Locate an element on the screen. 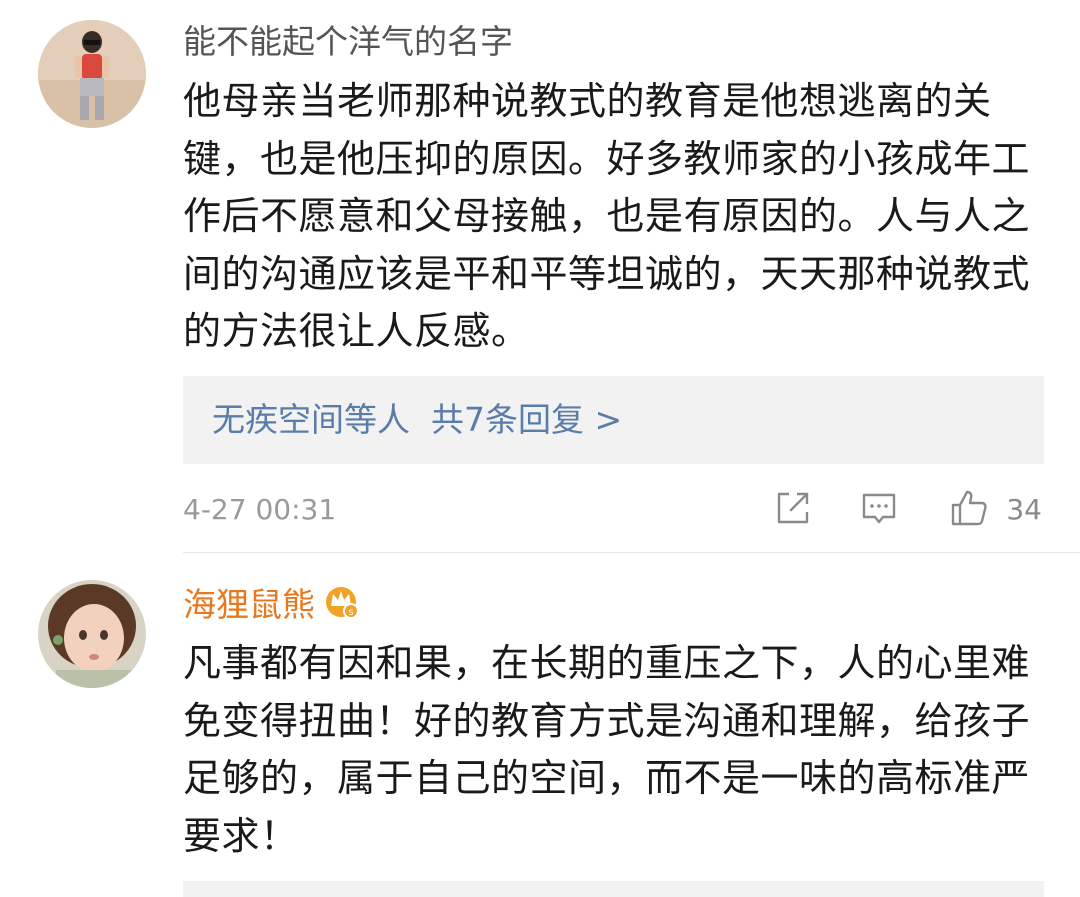 The height and width of the screenshot is (897, 1080). comment-text-line: 作后不愿意和父母接触，也是有原因的。人与人之 is located at coordinates (607, 216).